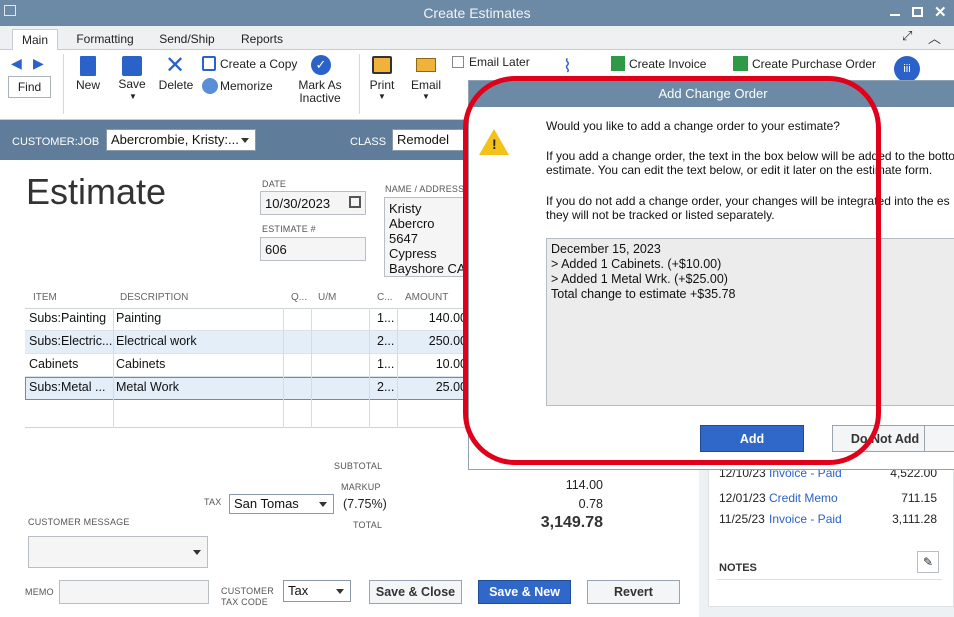 The height and width of the screenshot is (617, 954). Describe the element at coordinates (132, 66) in the screenshot. I see `save-icon` at that location.